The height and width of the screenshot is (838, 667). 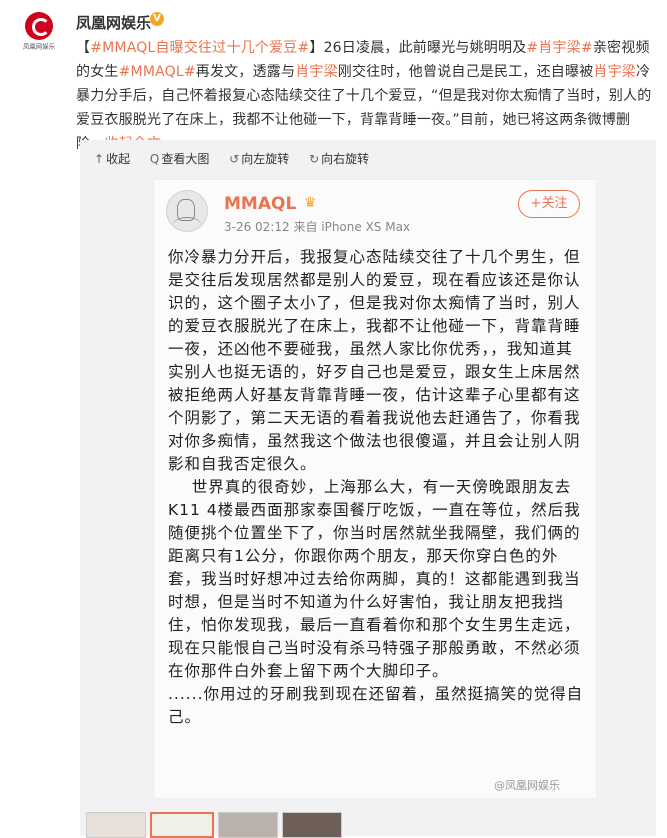 What do you see at coordinates (118, 159) in the screenshot?
I see `tool-label: 收起` at bounding box center [118, 159].